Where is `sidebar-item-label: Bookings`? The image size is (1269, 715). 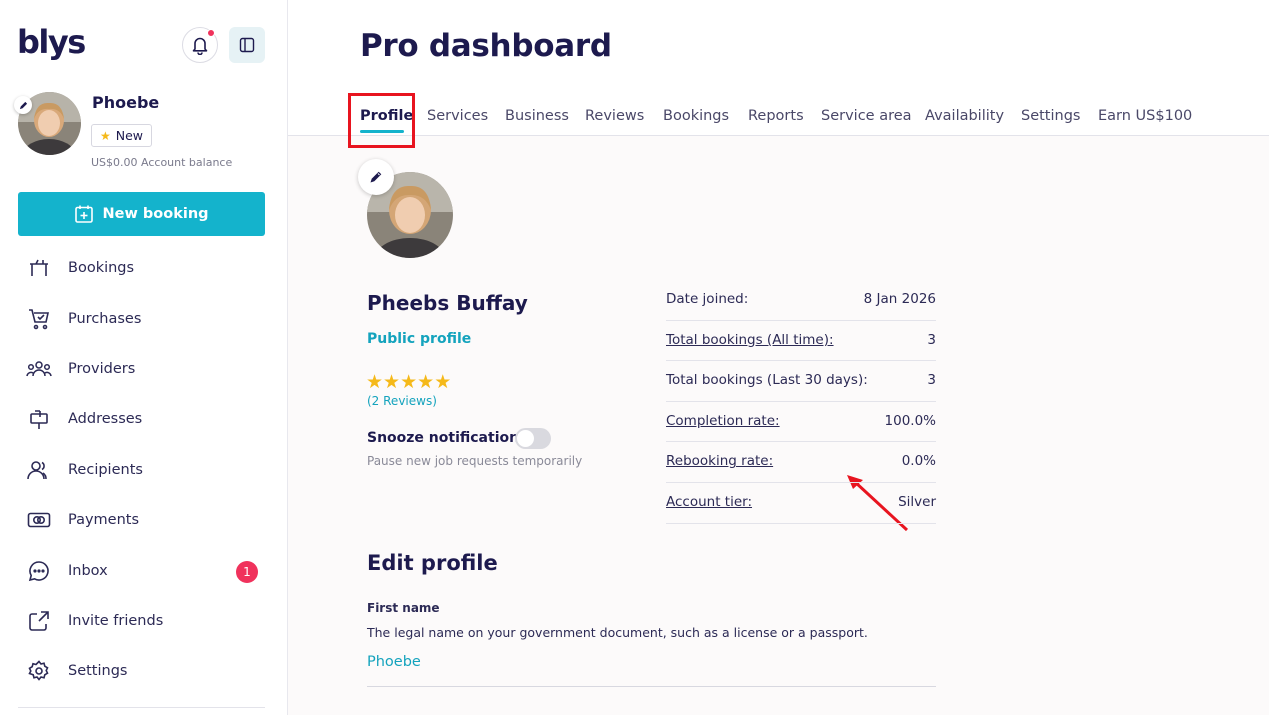 sidebar-item-label: Bookings is located at coordinates (101, 268).